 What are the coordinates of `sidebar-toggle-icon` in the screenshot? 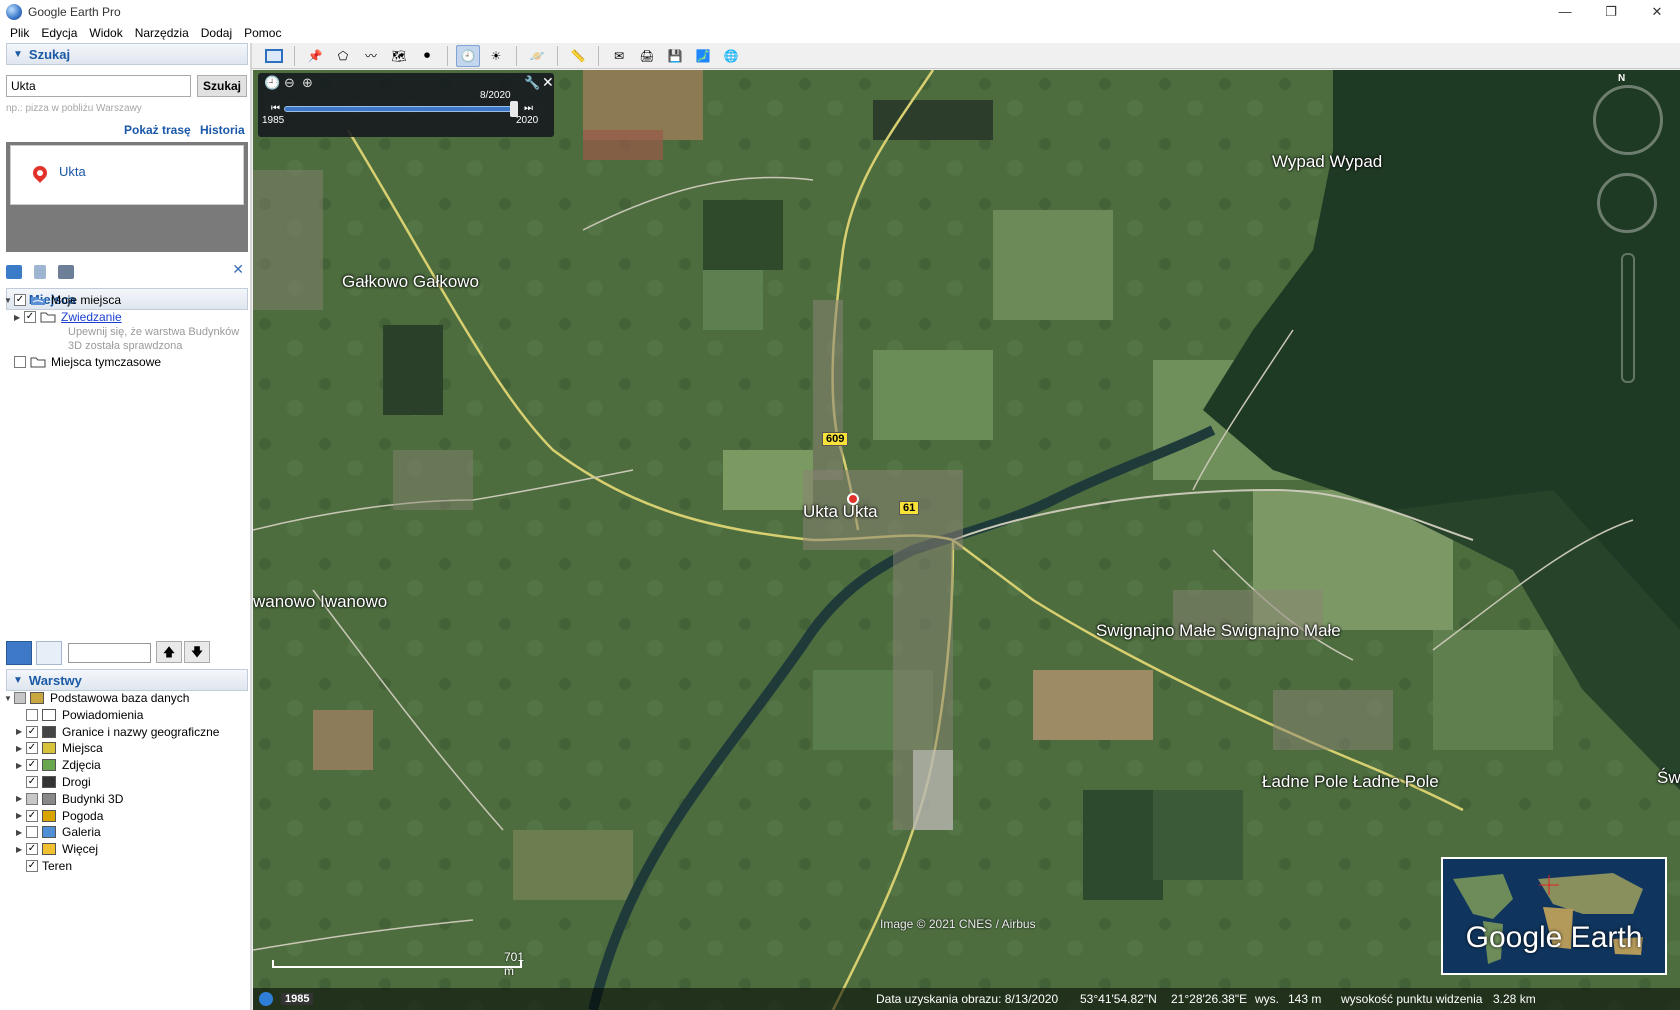 It's located at (274, 56).